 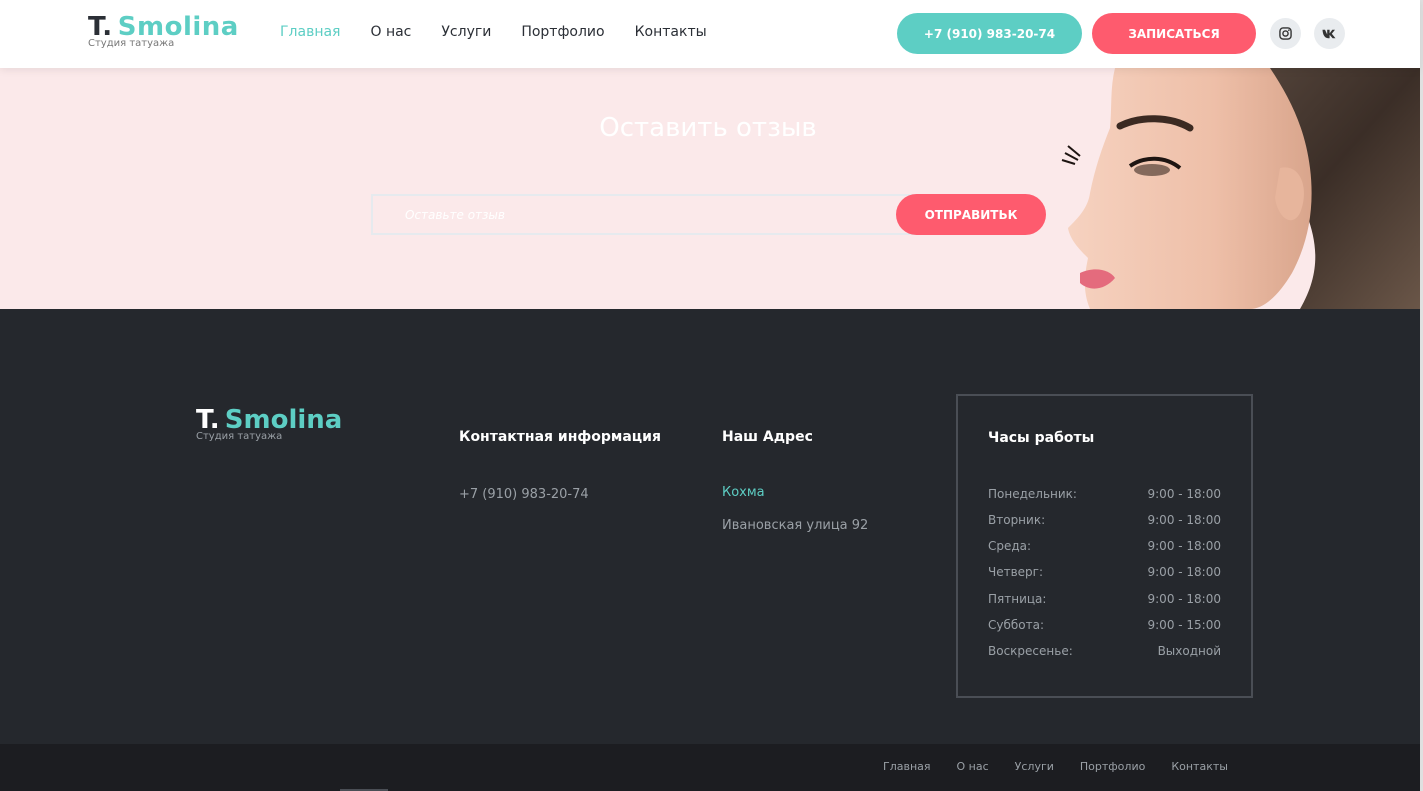 What do you see at coordinates (1010, 546) in the screenshot?
I see `hours-day: Среда:` at bounding box center [1010, 546].